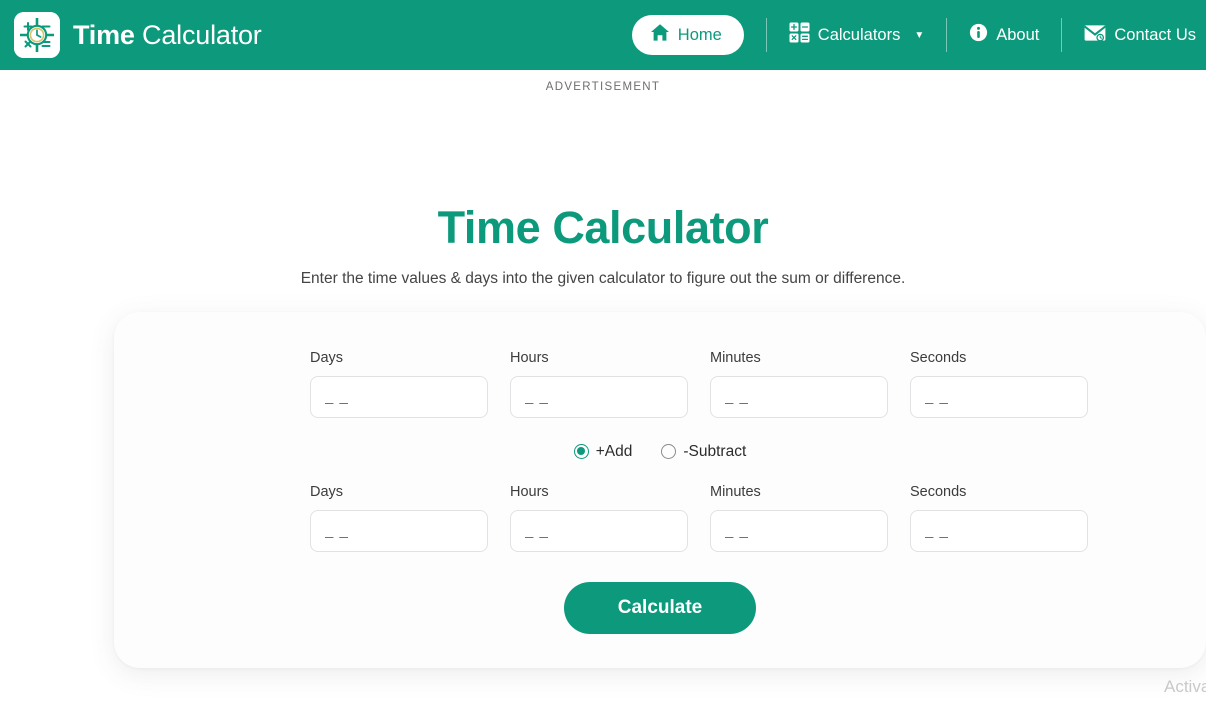 Image resolution: width=1206 pixels, height=701 pixels. What do you see at coordinates (581, 451) in the screenshot?
I see `radio-add-indicator` at bounding box center [581, 451].